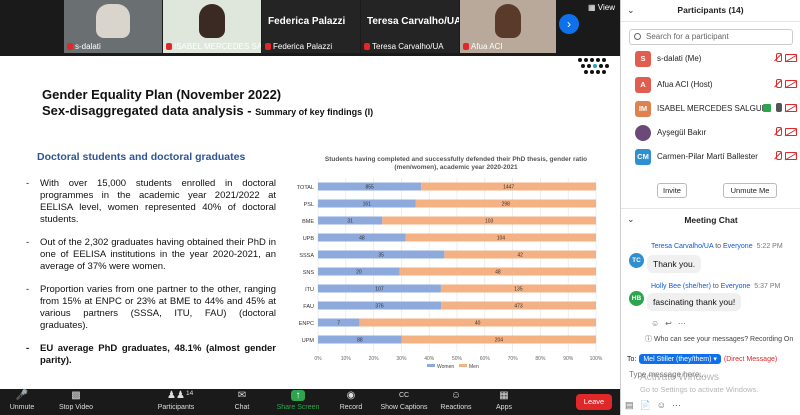 The width and height of the screenshot is (800, 415). Describe the element at coordinates (346, 359) in the screenshot. I see `x-tick-label: 10%` at that location.